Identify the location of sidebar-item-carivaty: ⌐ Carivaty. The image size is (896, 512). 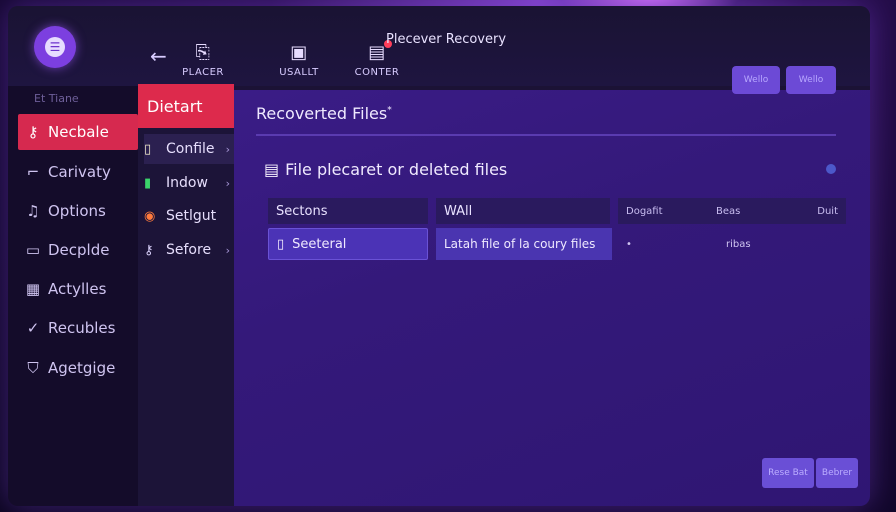
(78, 172).